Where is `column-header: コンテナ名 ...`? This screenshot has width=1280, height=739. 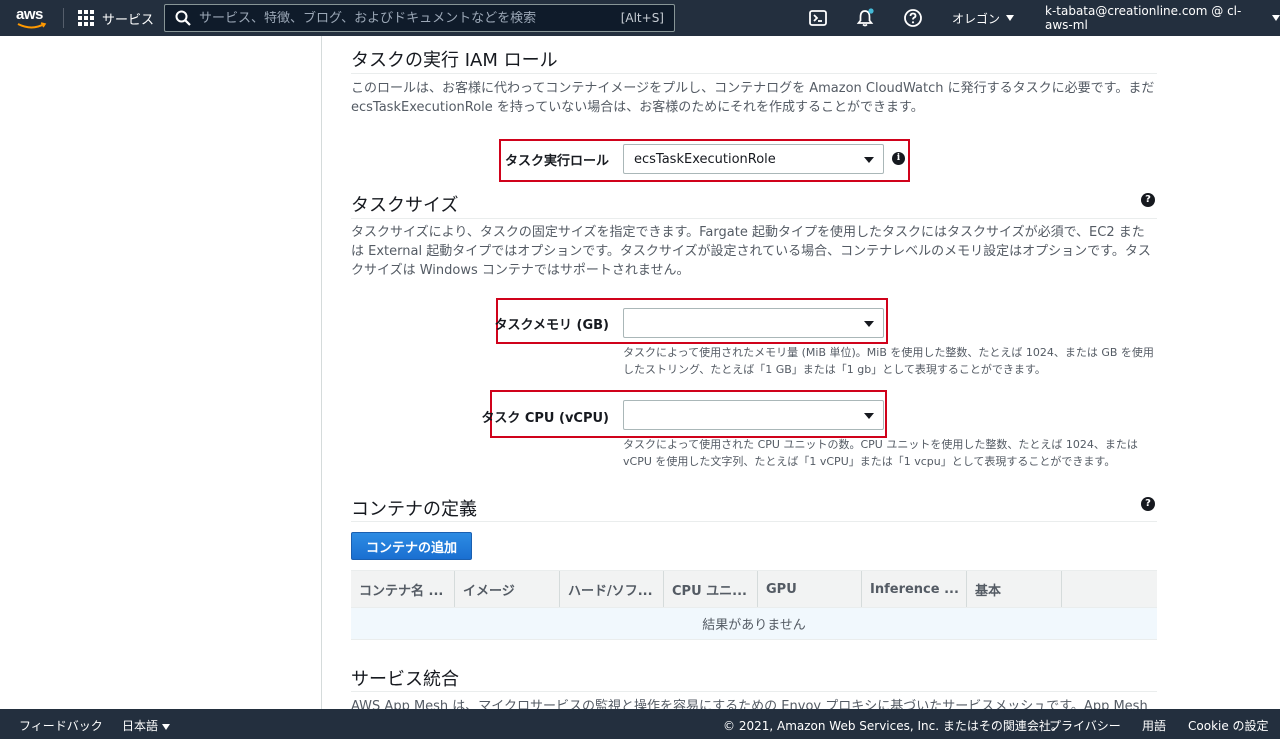 column-header: コンテナ名 ... is located at coordinates (403, 589).